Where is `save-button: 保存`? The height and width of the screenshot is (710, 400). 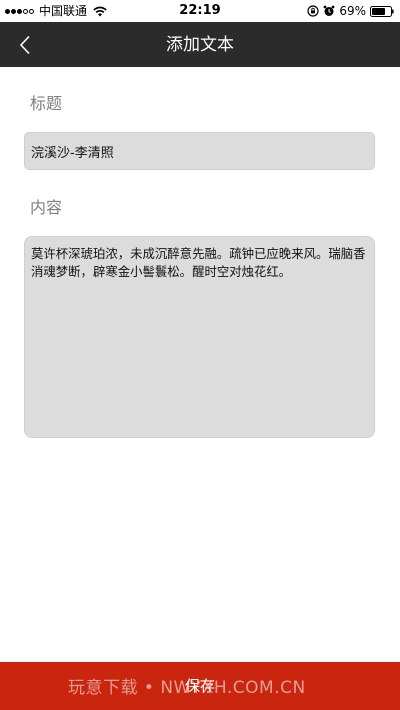 save-button: 保存 is located at coordinates (200, 686).